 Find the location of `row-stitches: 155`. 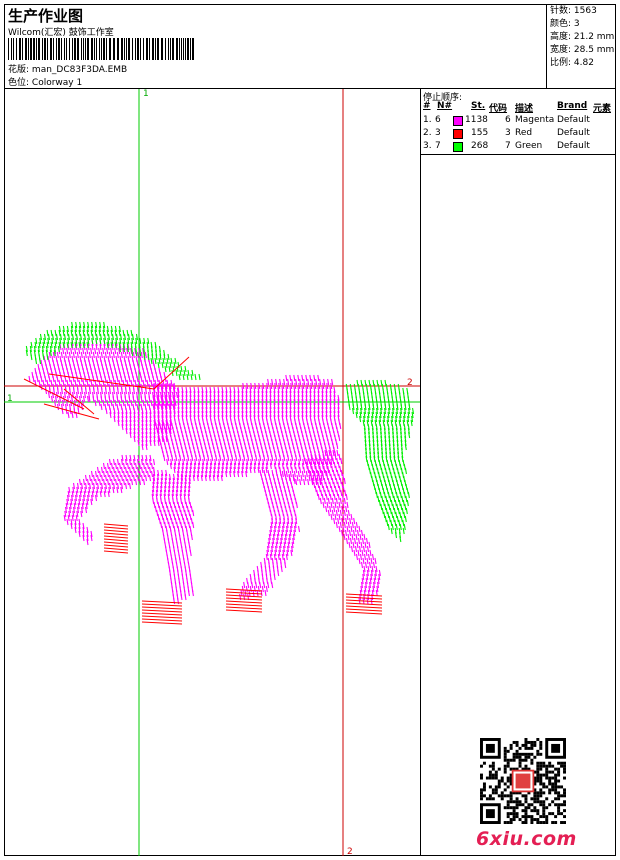

row-stitches: 155 is located at coordinates (480, 133).